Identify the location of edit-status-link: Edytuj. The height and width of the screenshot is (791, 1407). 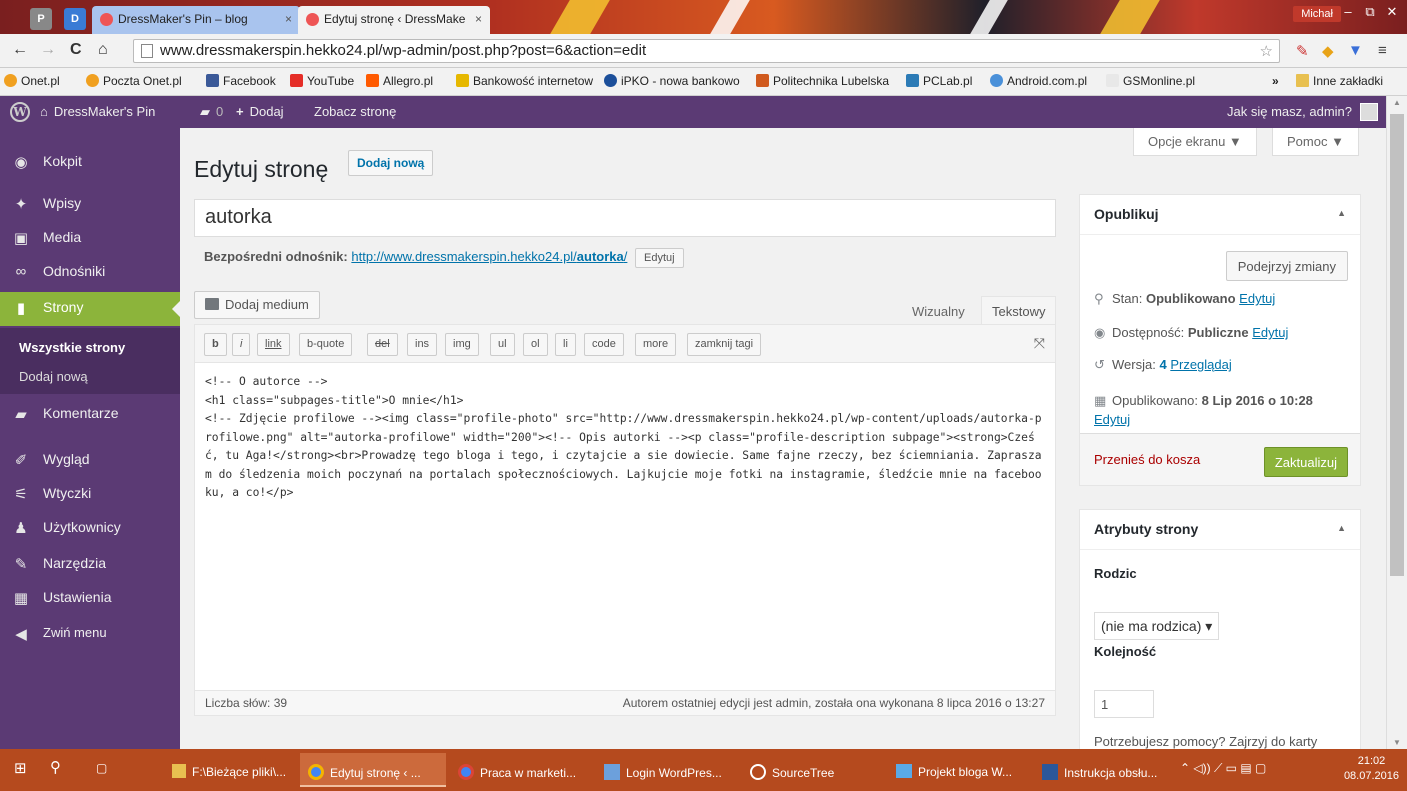
(1257, 298).